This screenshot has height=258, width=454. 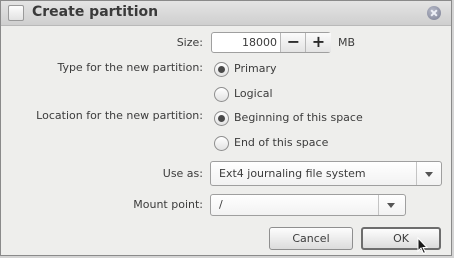 What do you see at coordinates (226, 13) in the screenshot?
I see `title-bar: Create partition` at bounding box center [226, 13].